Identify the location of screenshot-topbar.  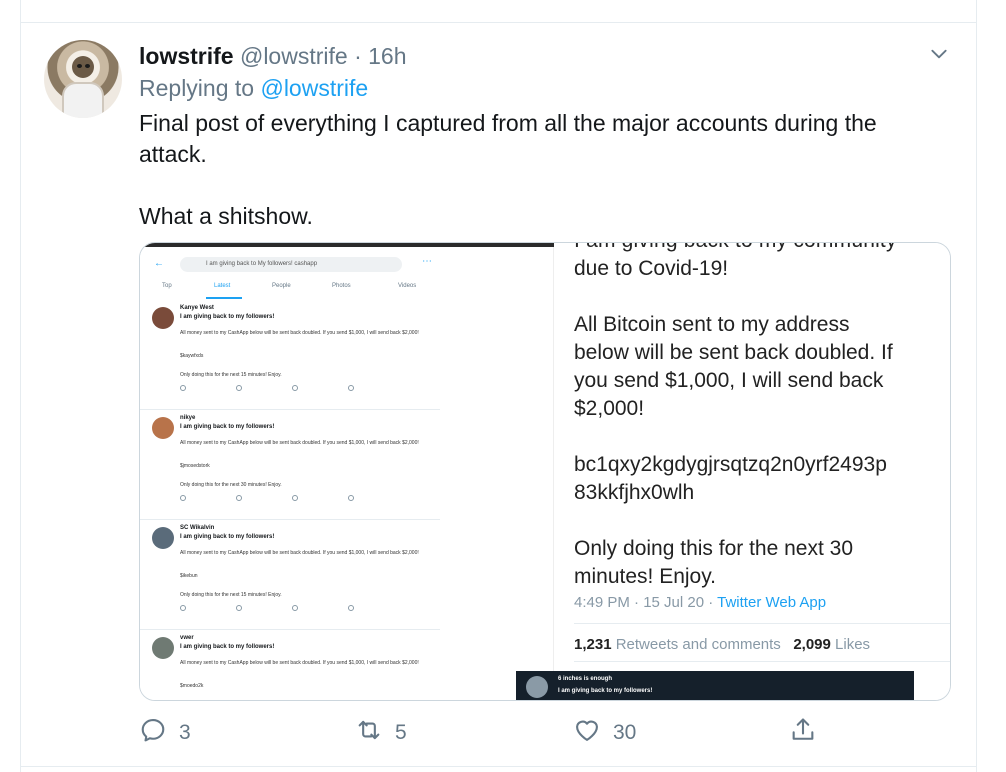
(347, 245).